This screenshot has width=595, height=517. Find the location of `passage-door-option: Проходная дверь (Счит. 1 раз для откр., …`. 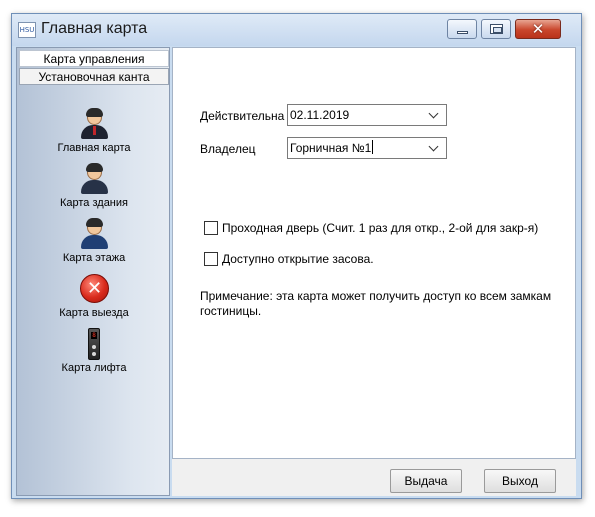

passage-door-option: Проходная дверь (Счит. 1 раз для откр., … is located at coordinates (371, 228).